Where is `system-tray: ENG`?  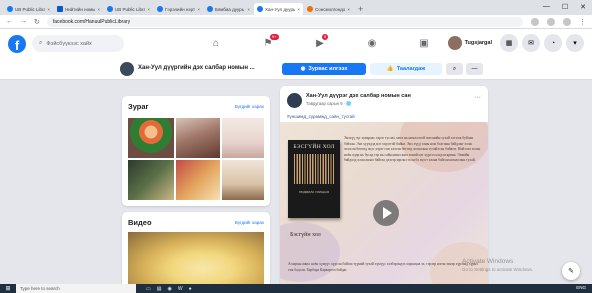 system-tray: ENG is located at coordinates (581, 287).